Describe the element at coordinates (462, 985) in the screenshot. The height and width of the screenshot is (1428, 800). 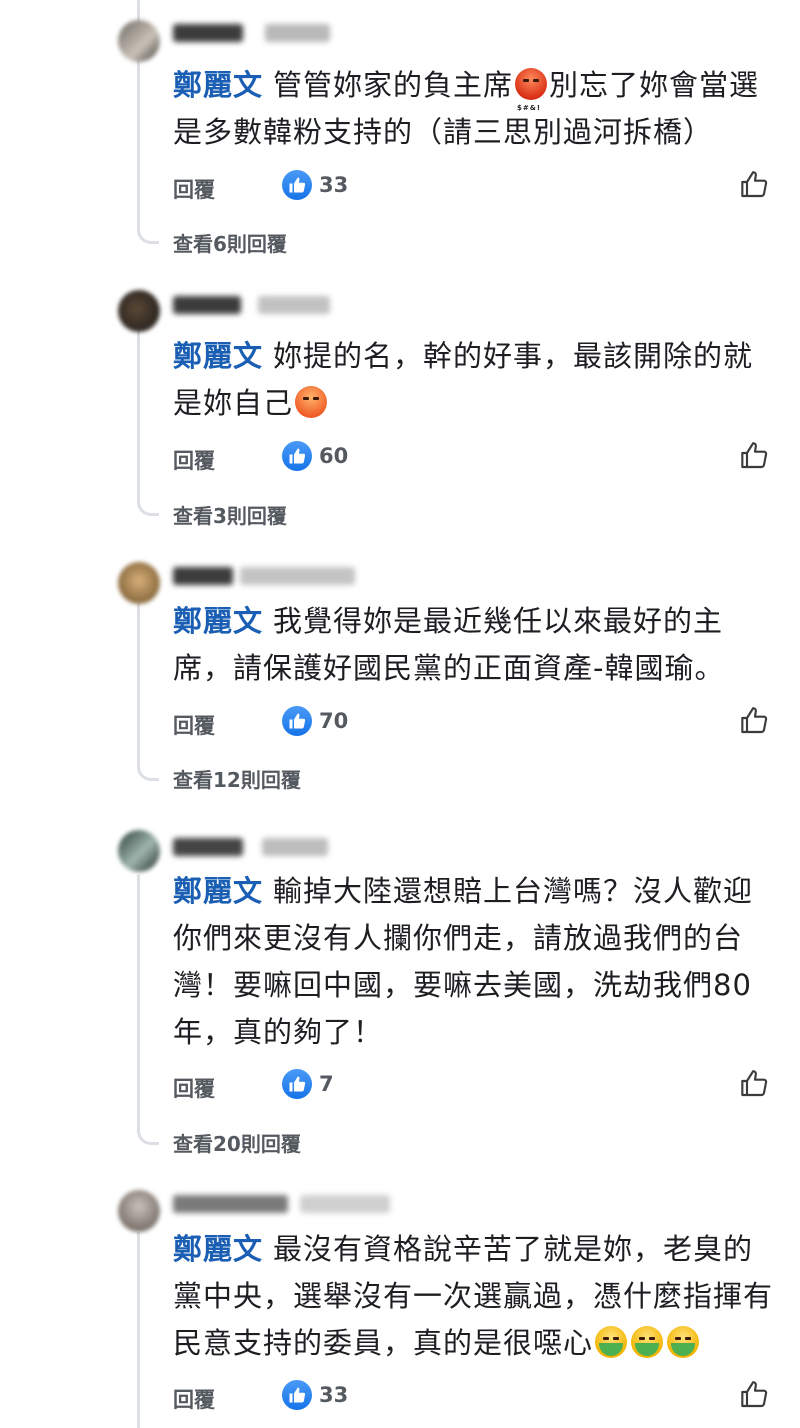
I see `comment-line: 灣！要嘛回中國，要嘛去美國，洗劫我們80` at that location.